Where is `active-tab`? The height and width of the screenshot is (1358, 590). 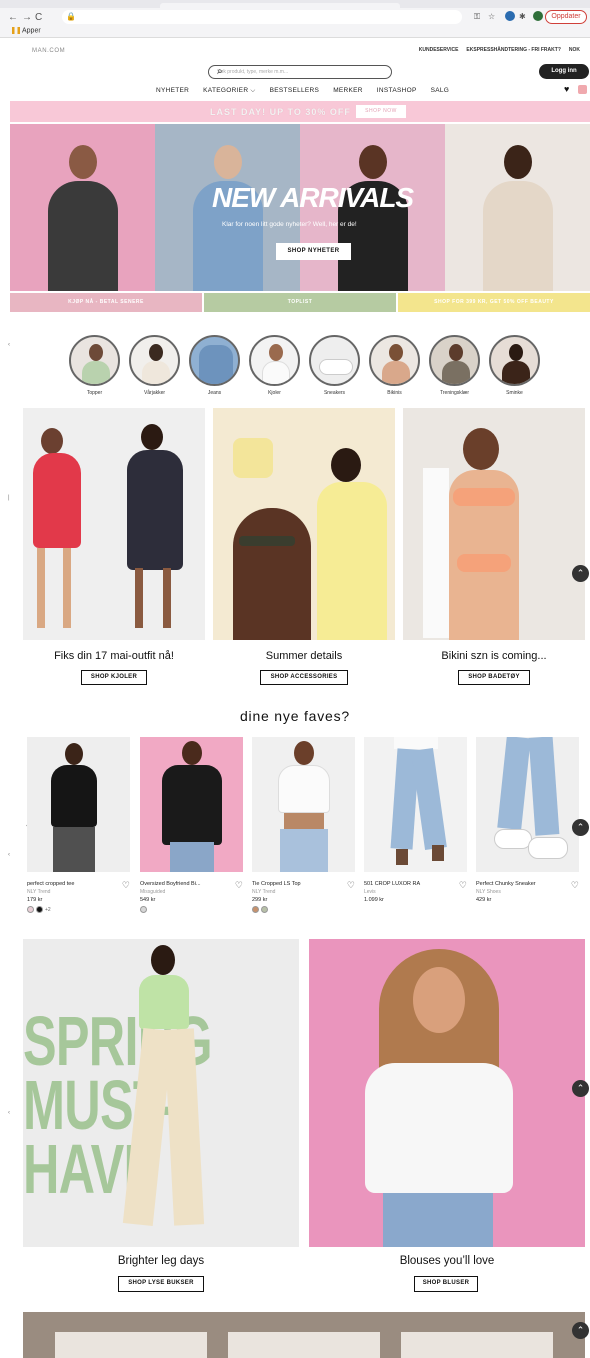
active-tab is located at coordinates (280, 5).